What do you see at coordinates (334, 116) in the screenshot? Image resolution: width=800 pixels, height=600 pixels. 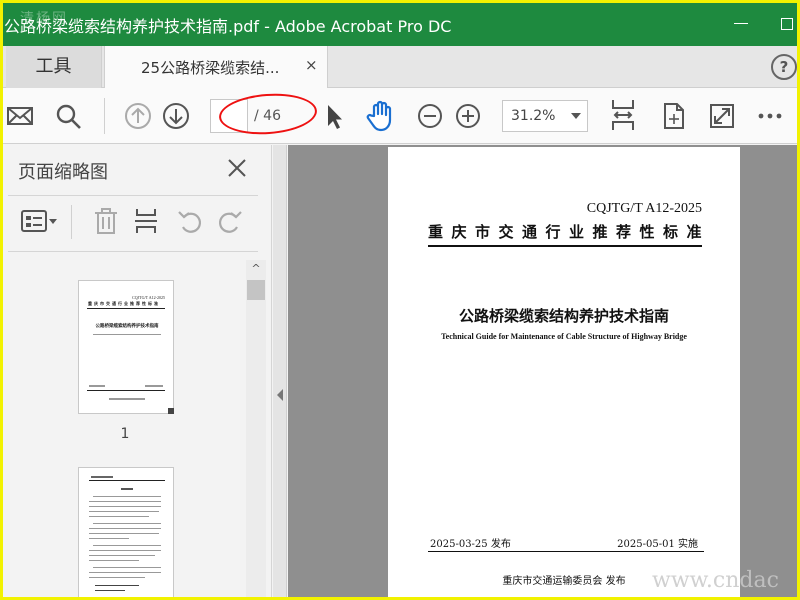 I see `select-cursor-icon` at bounding box center [334, 116].